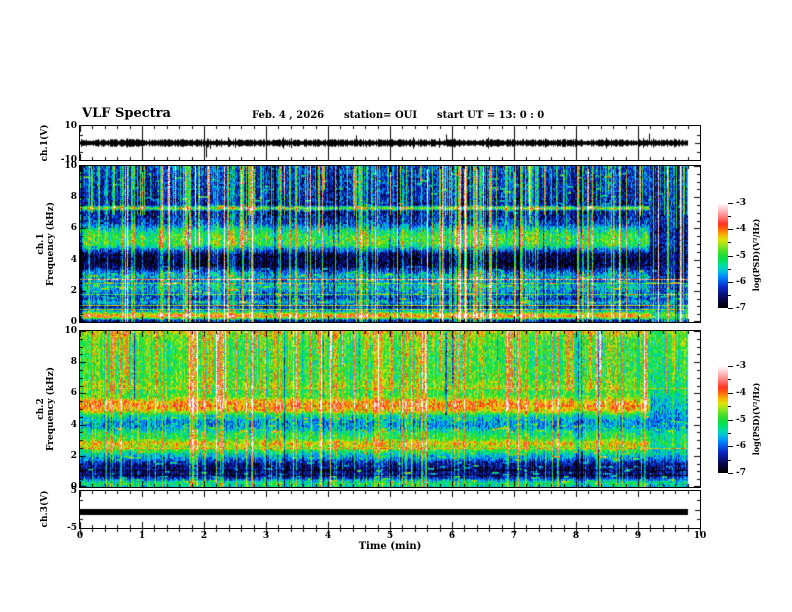 The width and height of the screenshot is (792, 612). What do you see at coordinates (126, 113) in the screenshot?
I see `page-title: VLF Spectra` at bounding box center [126, 113].